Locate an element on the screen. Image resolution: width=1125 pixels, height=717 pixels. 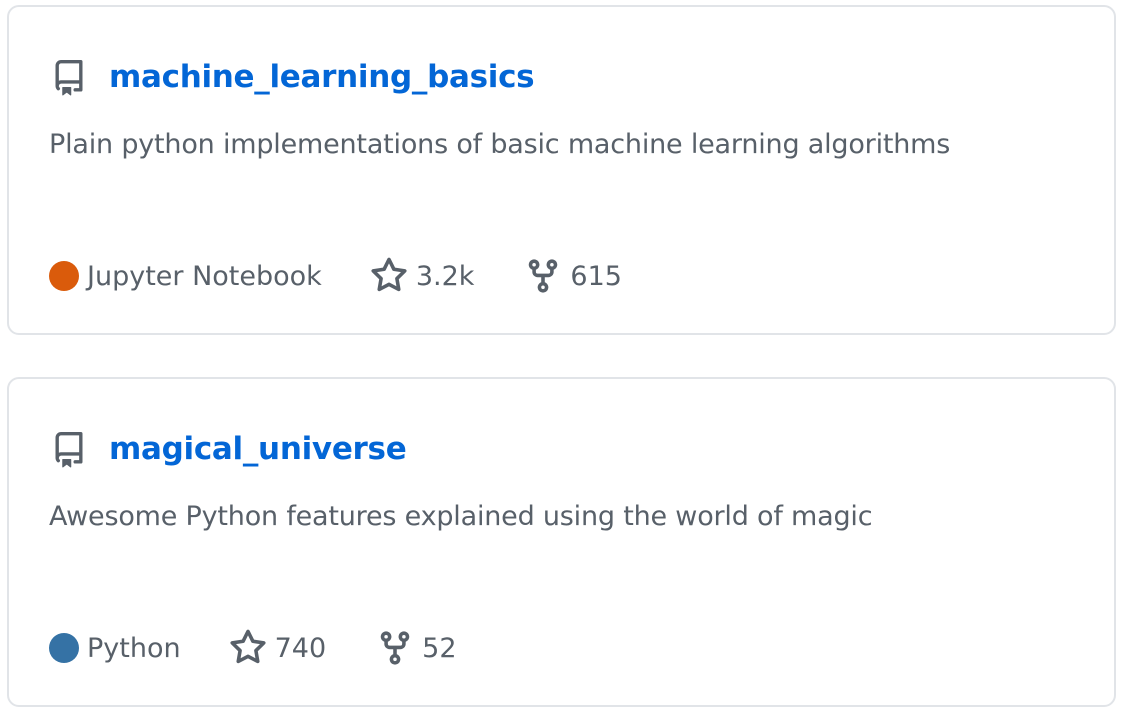
repo-meta: Jupyter Notebook 3.2k 615 is located at coordinates (335, 276).